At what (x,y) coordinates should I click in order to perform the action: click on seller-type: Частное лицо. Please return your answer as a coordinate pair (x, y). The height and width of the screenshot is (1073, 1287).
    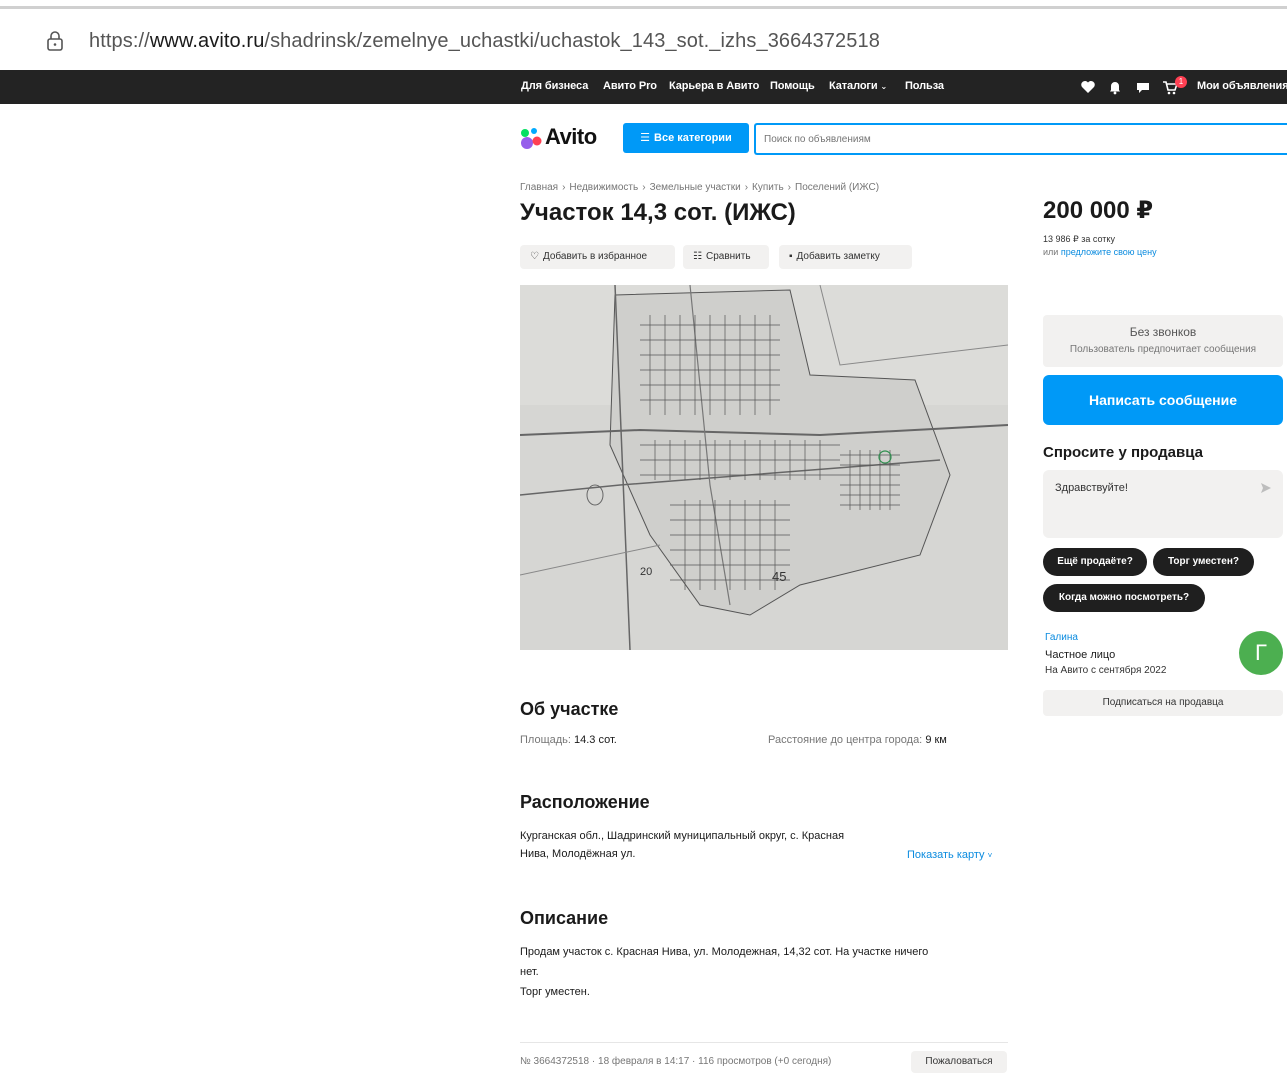
    Looking at the image, I should click on (1080, 655).